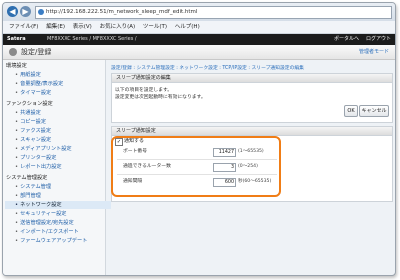  I want to click on sidebar-item-volume-display: • 音量調整/表示設定, so click(39, 84).